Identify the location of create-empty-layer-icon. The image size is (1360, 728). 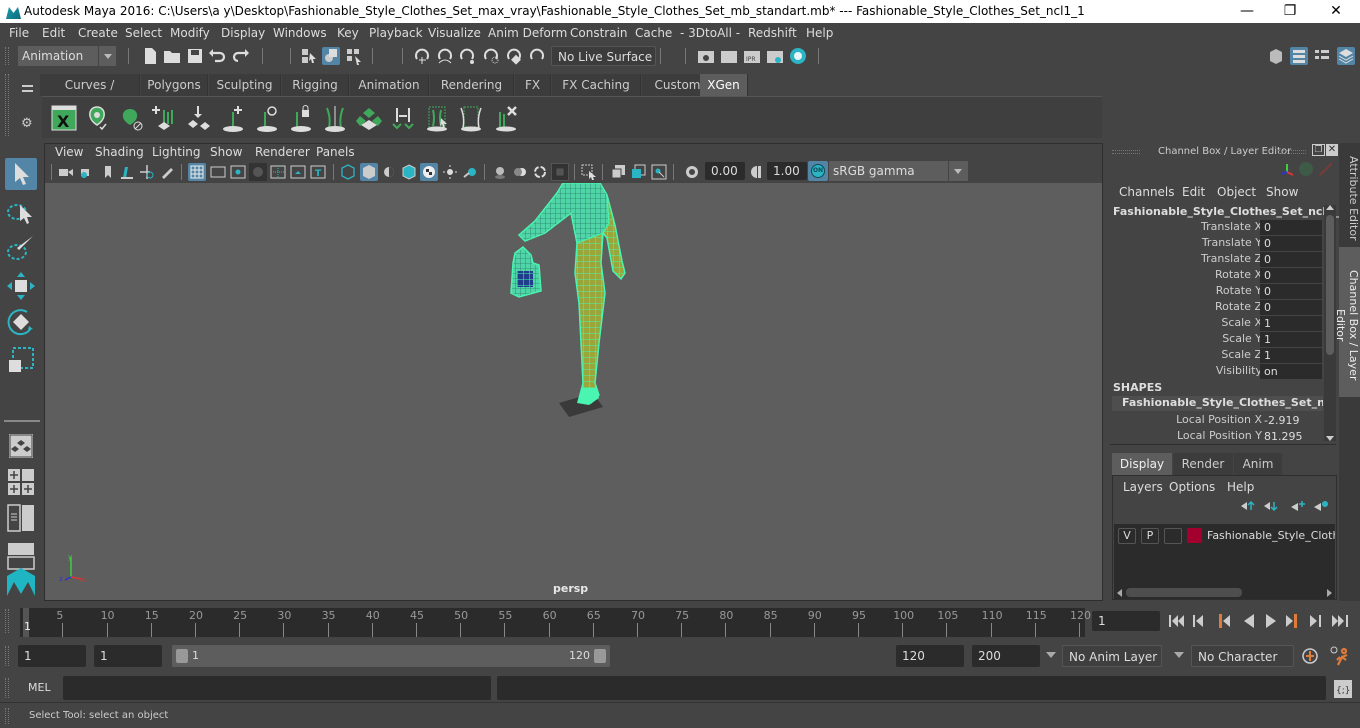
(1298, 506).